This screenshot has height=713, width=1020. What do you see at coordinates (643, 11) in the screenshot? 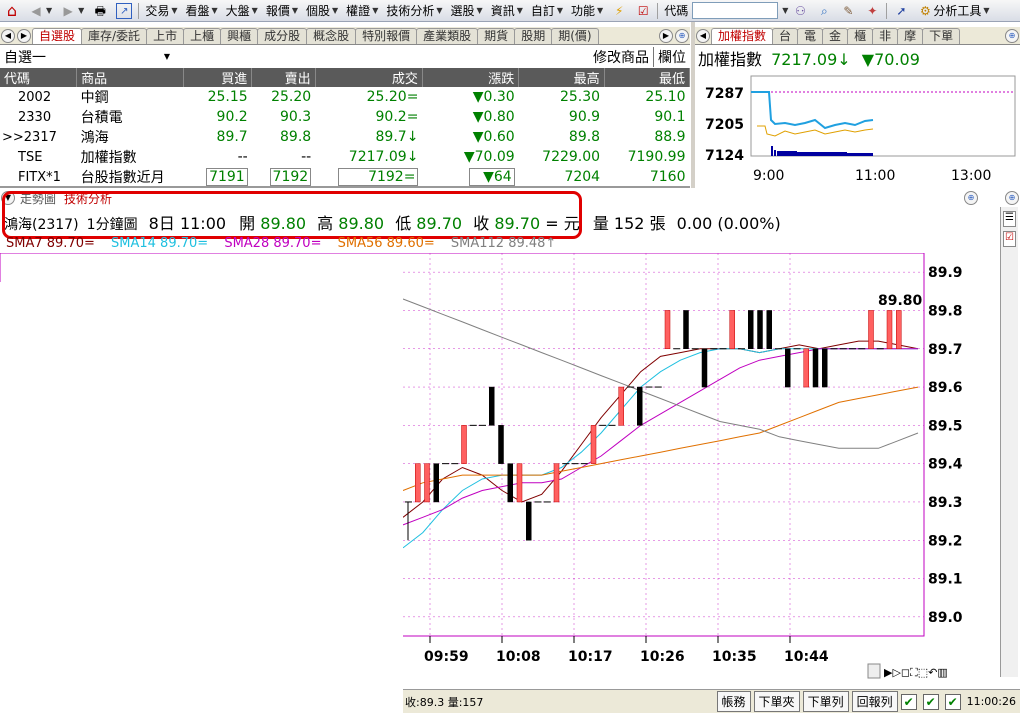
I see `checklist-icon: ☑` at bounding box center [643, 11].